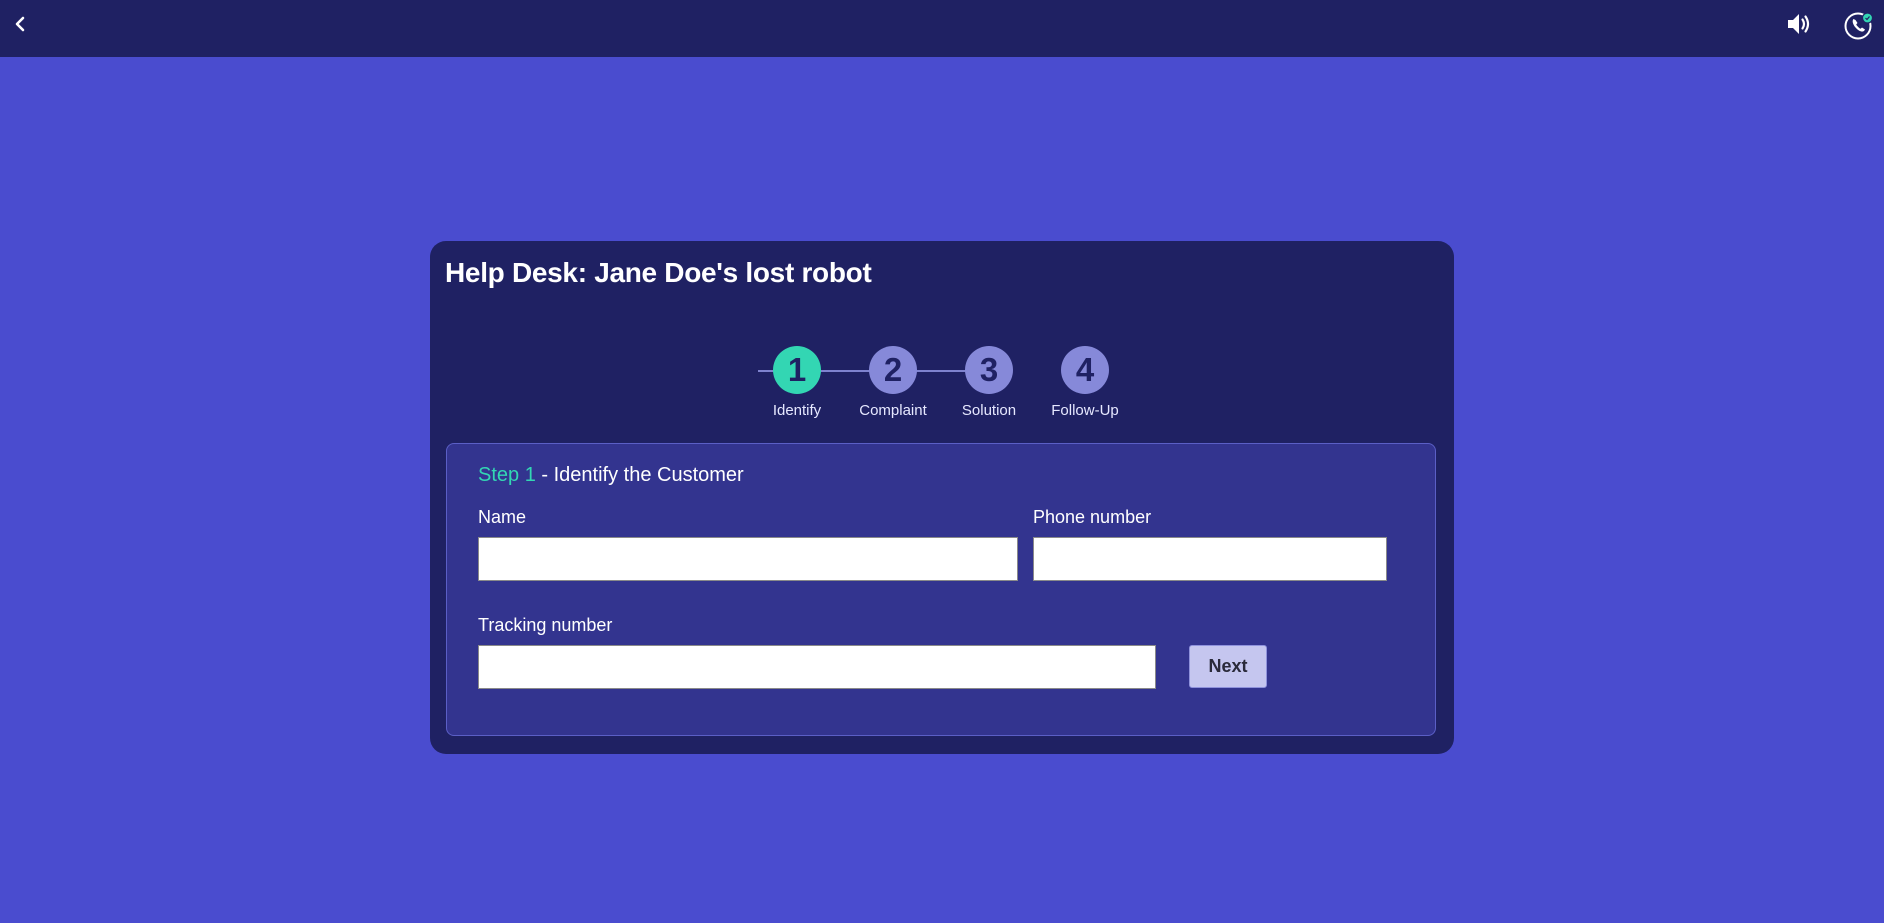 The image size is (1884, 923). What do you see at coordinates (1085, 410) in the screenshot?
I see `step-label: Follow-Up` at bounding box center [1085, 410].